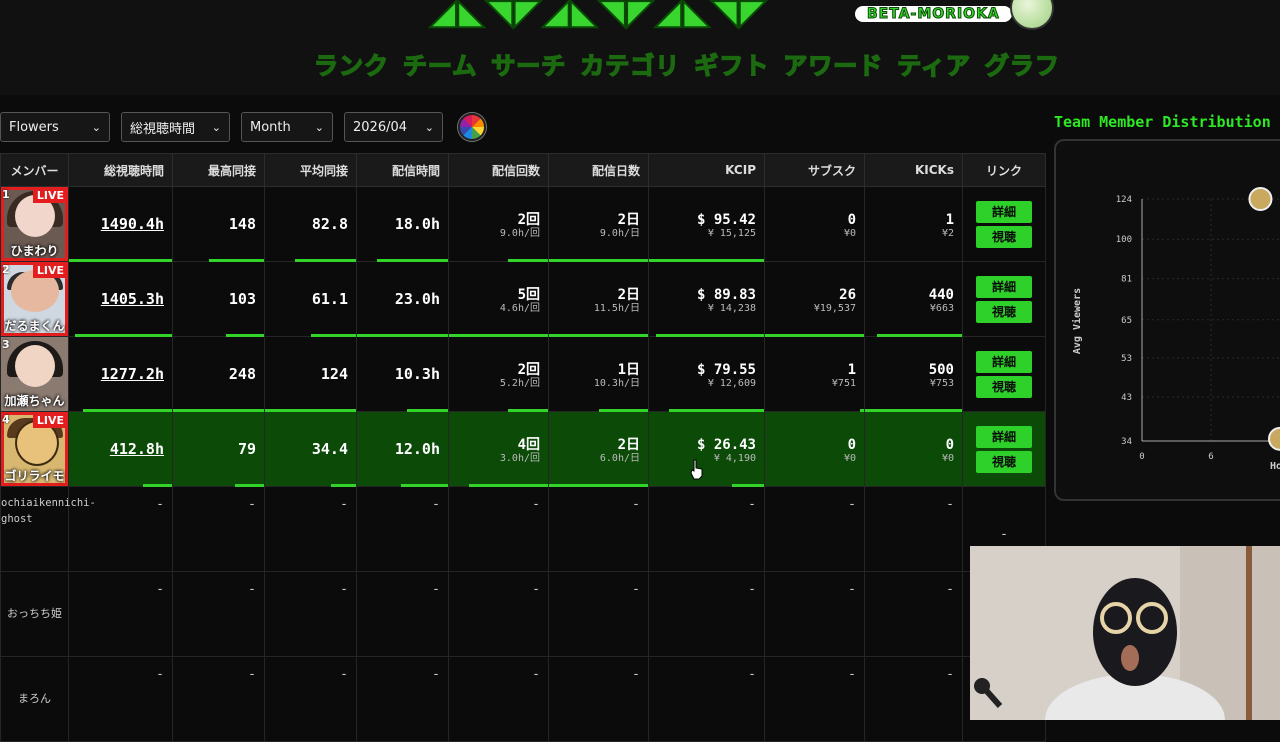  What do you see at coordinates (528, 63) in the screenshot?
I see `nav-search: サーチ` at bounding box center [528, 63].